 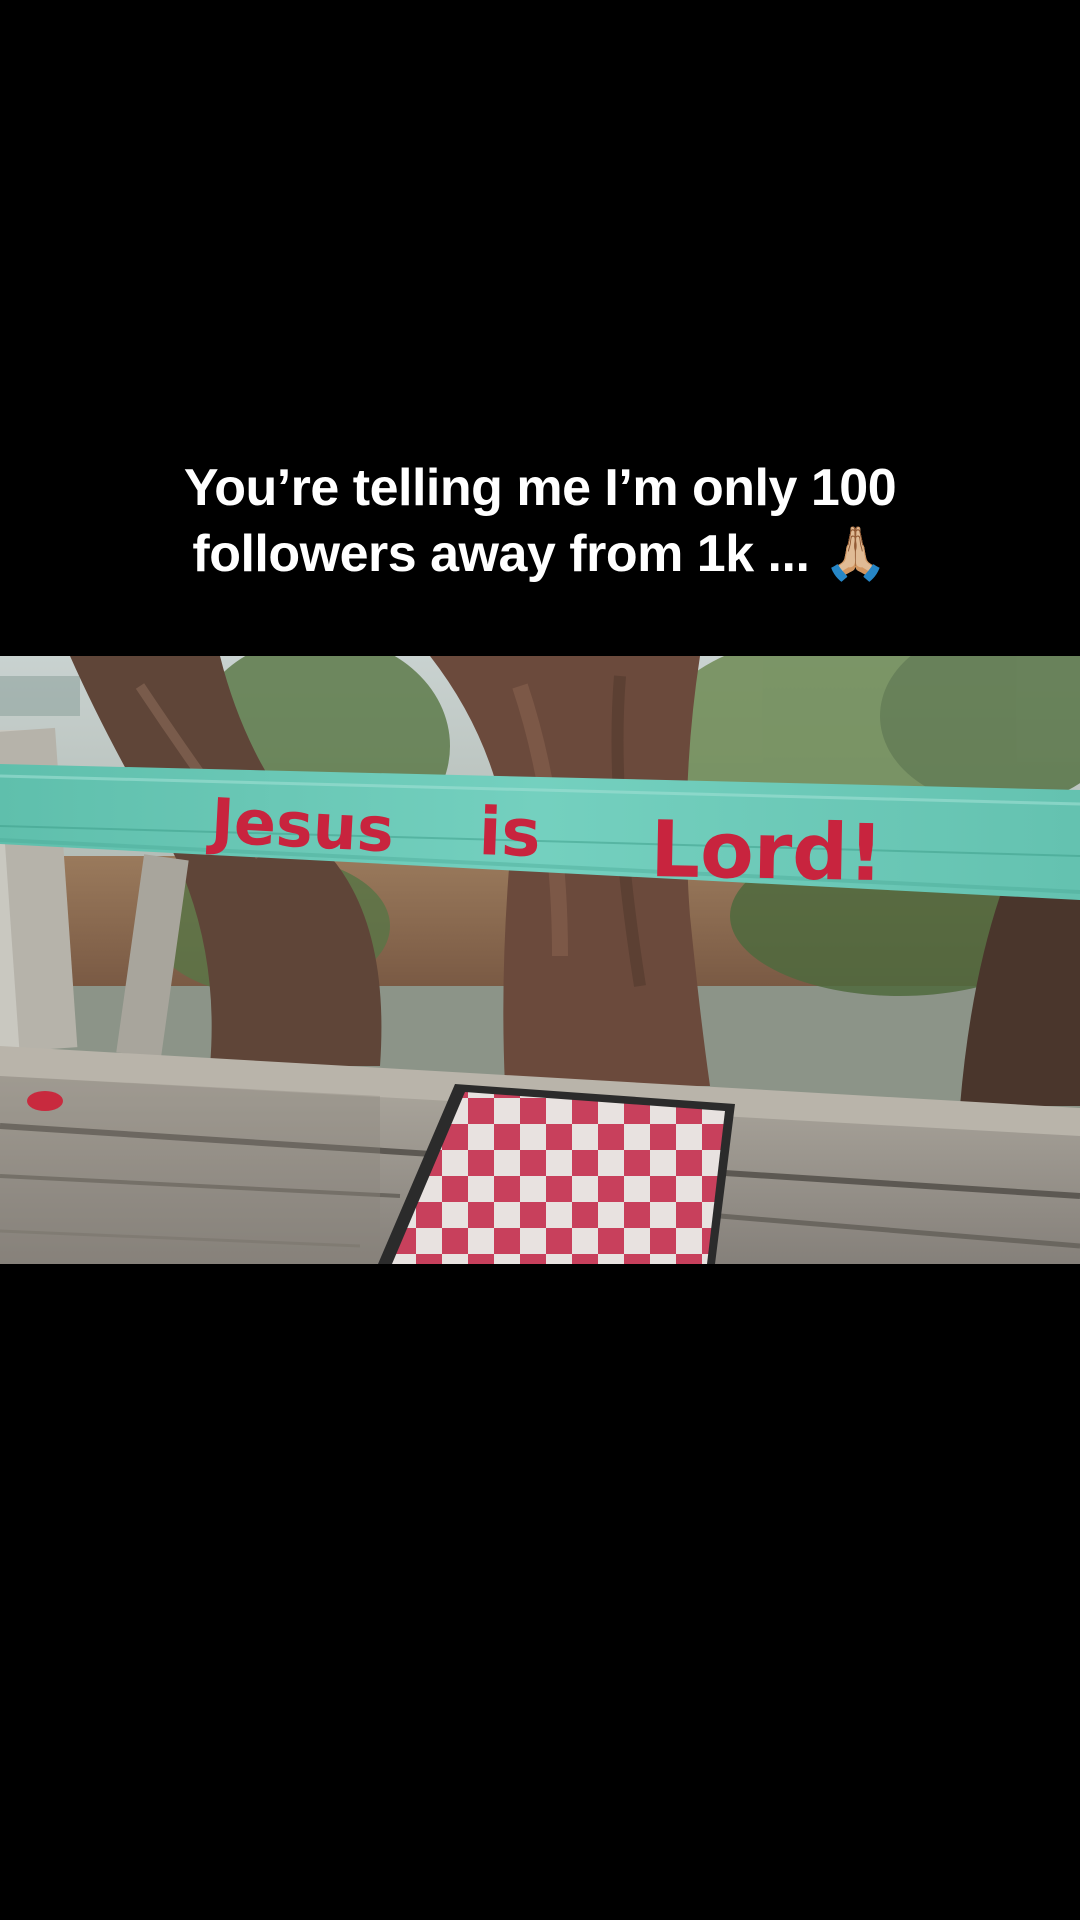 What do you see at coordinates (540, 488) in the screenshot?
I see `caption-line-1: You’re telling me I’m only 100` at bounding box center [540, 488].